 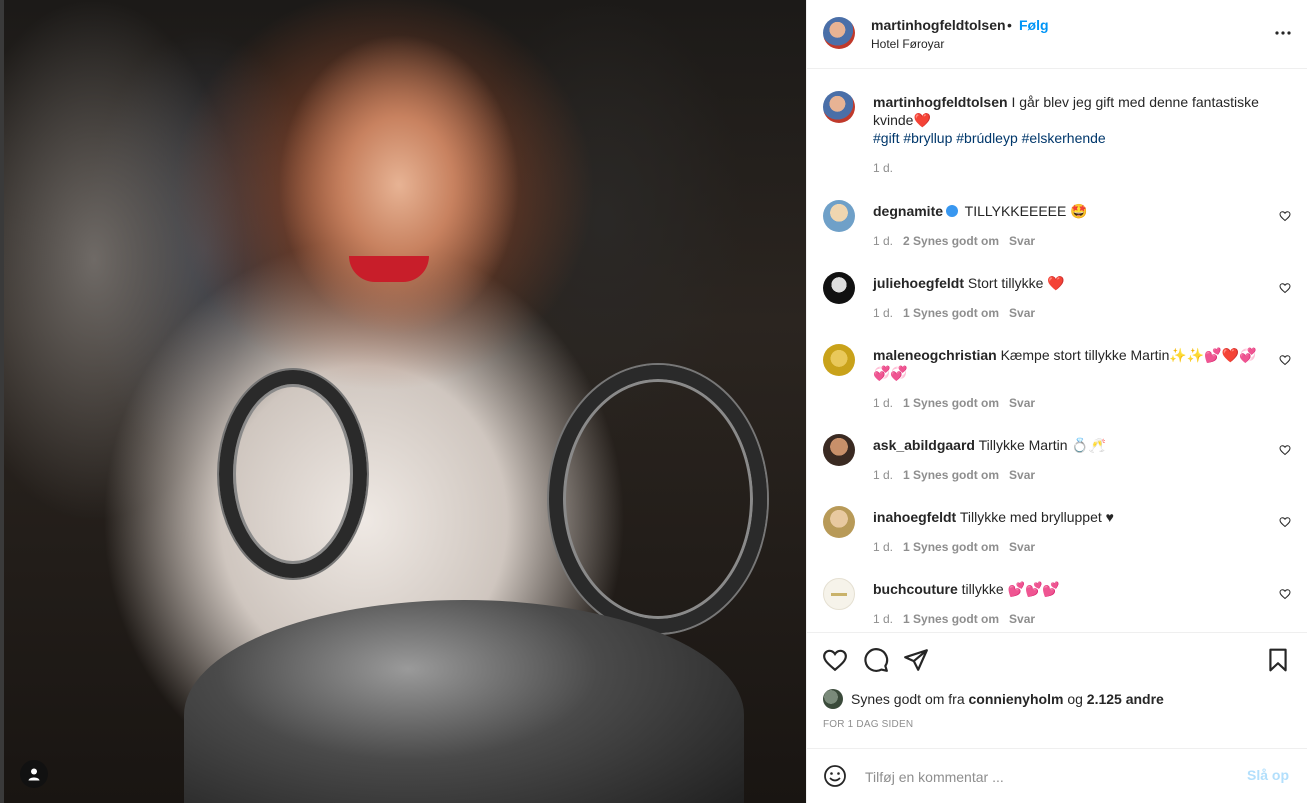 I want to click on author-username: martinhogfeldtolsen, so click(x=938, y=25).